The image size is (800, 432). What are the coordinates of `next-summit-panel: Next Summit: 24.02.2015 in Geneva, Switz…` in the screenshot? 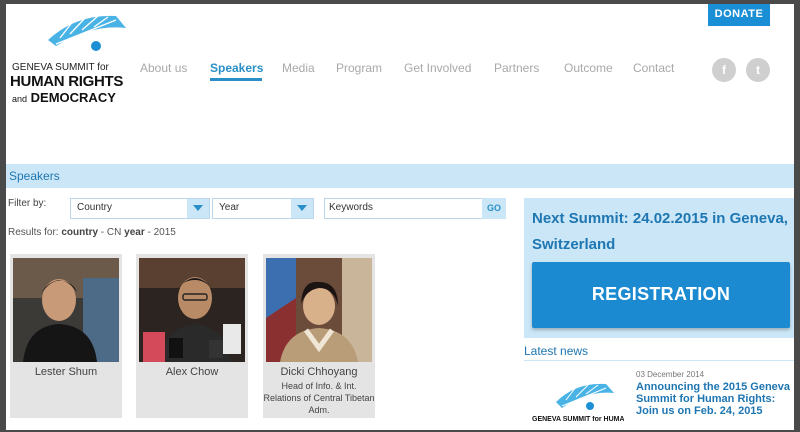 It's located at (659, 268).